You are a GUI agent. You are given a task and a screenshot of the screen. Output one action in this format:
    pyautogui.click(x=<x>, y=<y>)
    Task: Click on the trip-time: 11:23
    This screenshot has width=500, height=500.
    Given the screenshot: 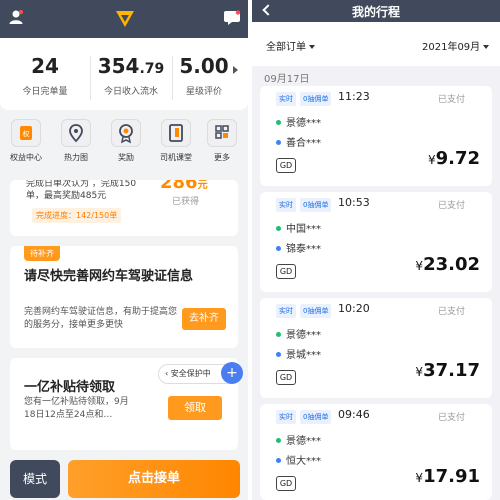 What is the action you would take?
    pyautogui.click(x=354, y=96)
    